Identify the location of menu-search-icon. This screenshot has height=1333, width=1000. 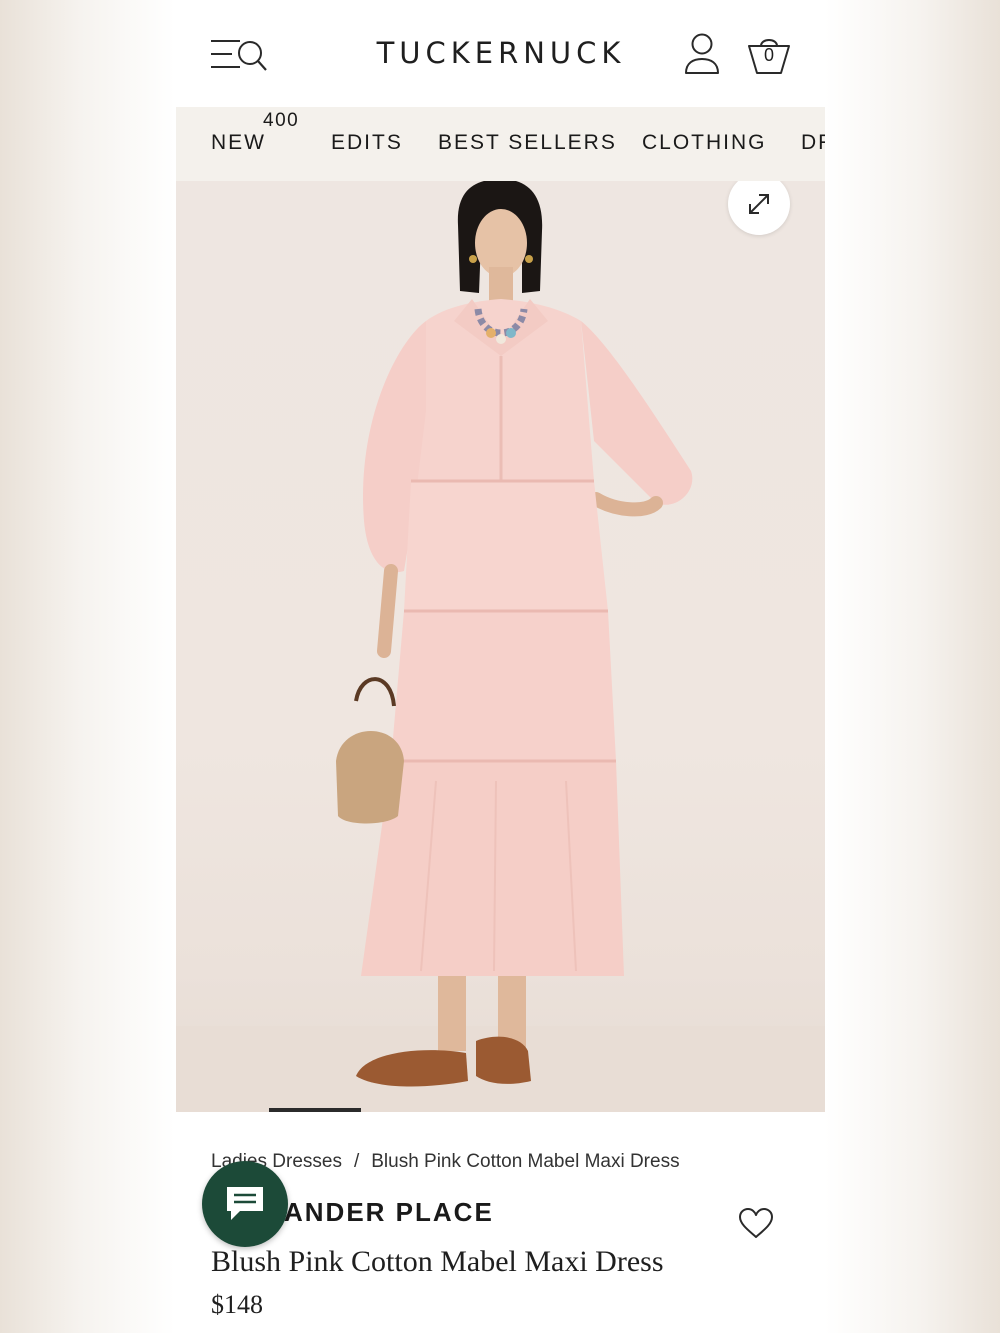
(239, 55).